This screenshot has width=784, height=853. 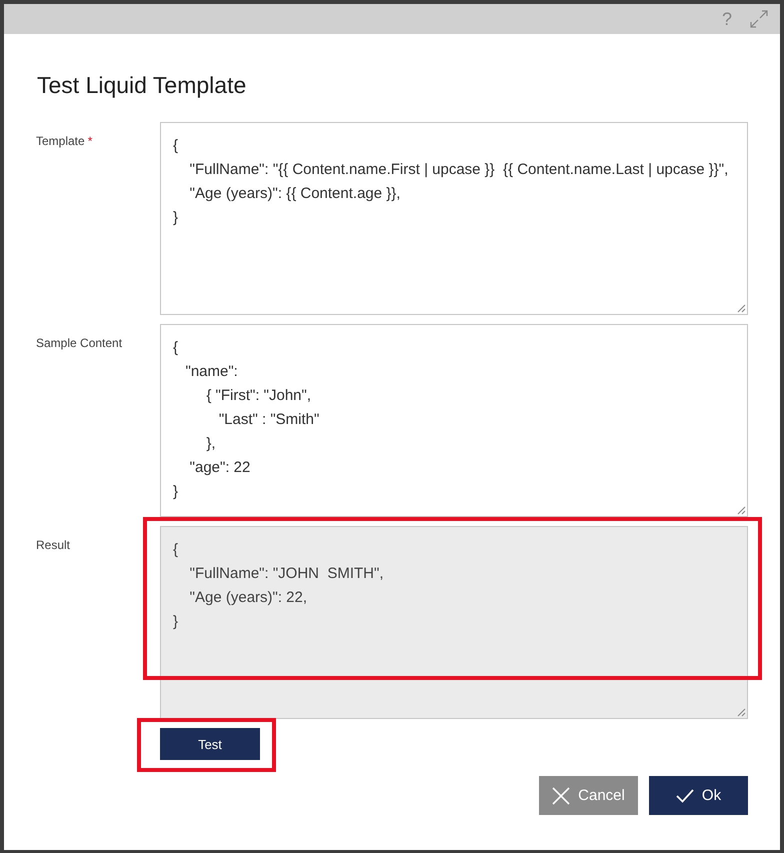 What do you see at coordinates (60, 141) in the screenshot?
I see `field-label: Template` at bounding box center [60, 141].